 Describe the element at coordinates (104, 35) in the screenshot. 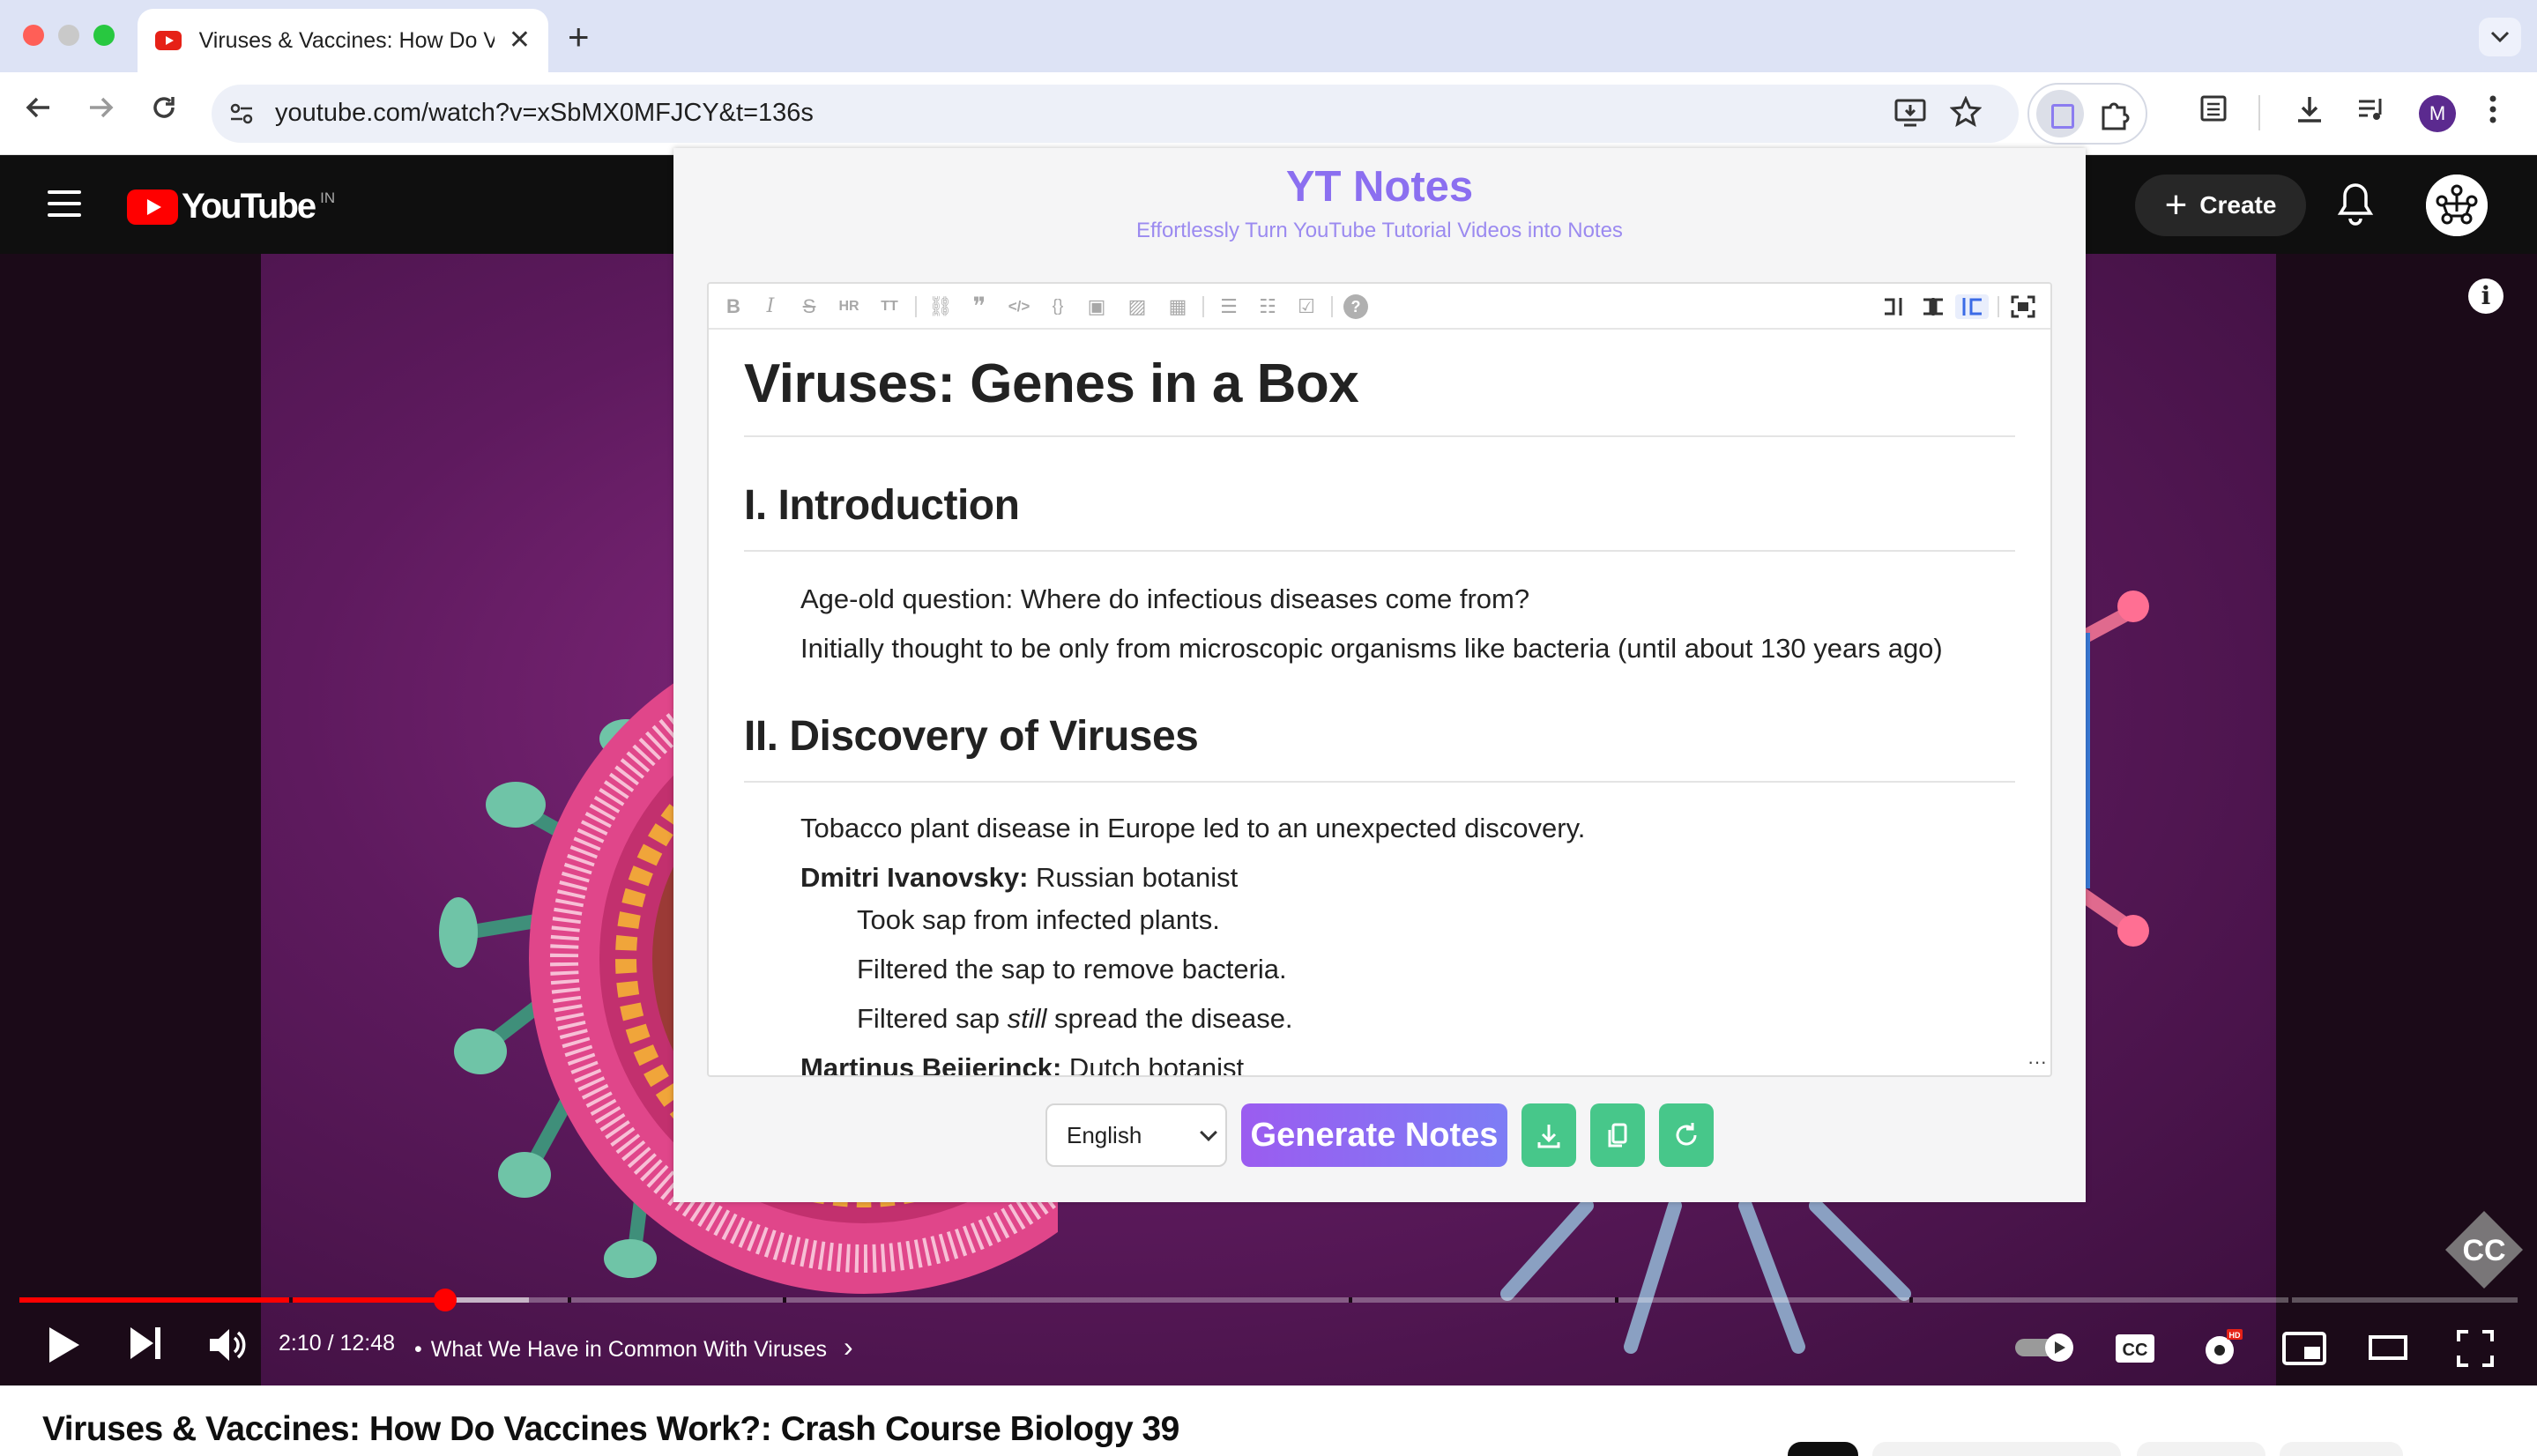

I see `window-maximize-button` at that location.